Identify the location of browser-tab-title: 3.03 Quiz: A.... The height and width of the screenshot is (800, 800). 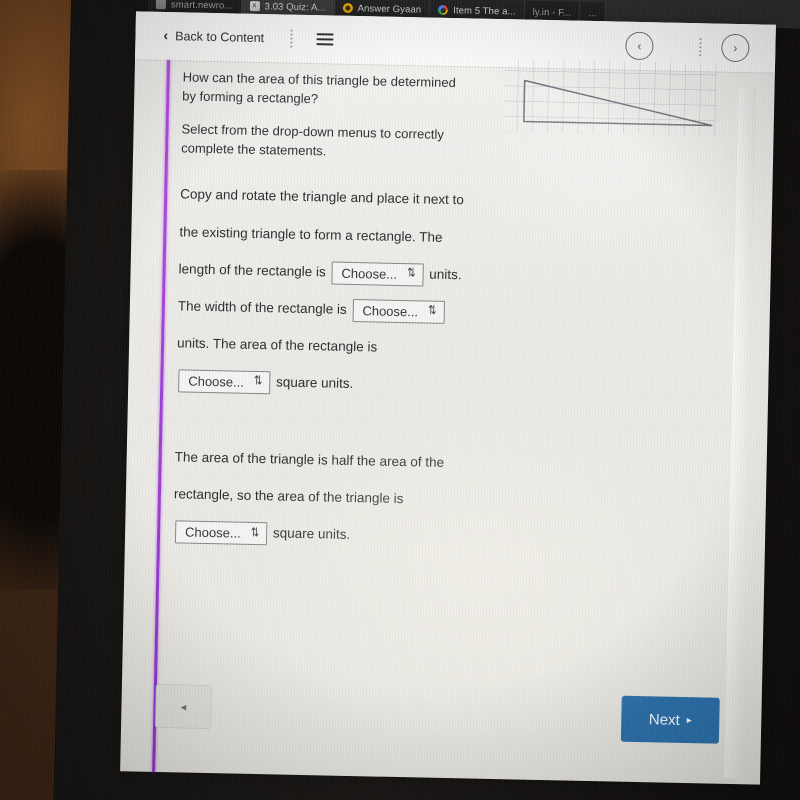
(295, 7).